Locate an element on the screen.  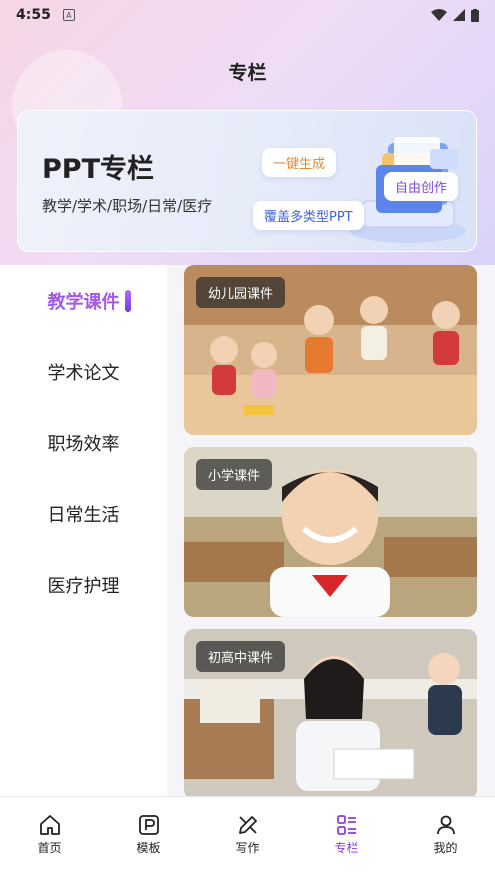
tab-home: 首页 is located at coordinates (49, 838).